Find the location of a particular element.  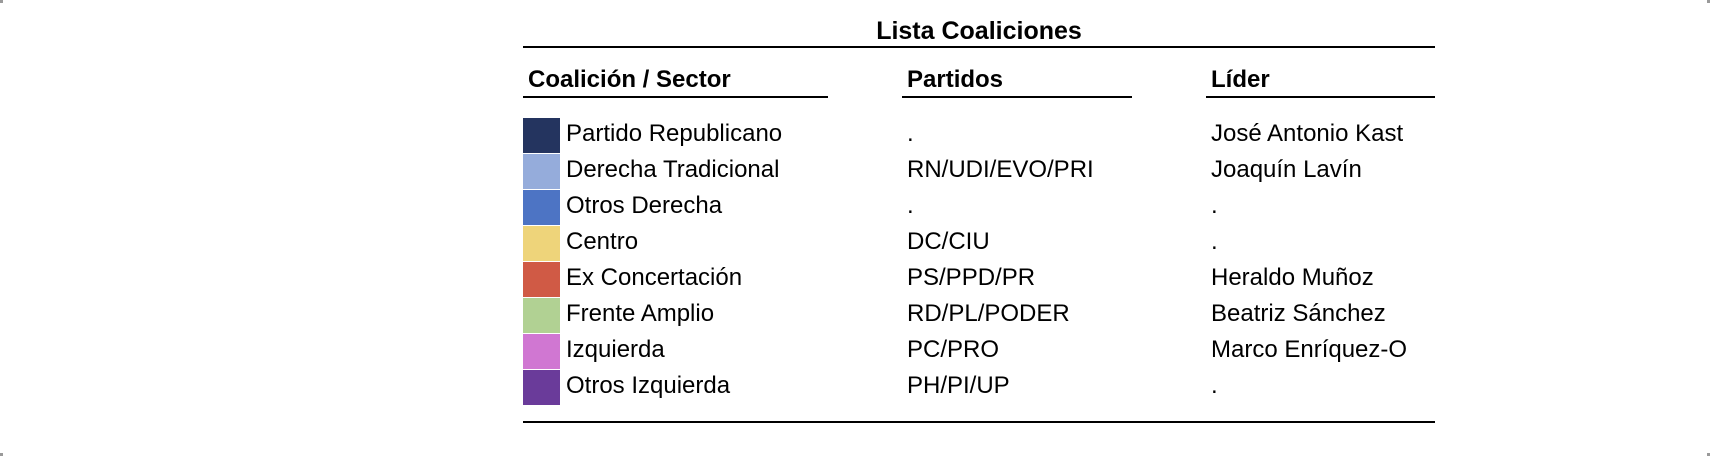

coalition-leader: Heraldo Muñoz is located at coordinates (1292, 277).